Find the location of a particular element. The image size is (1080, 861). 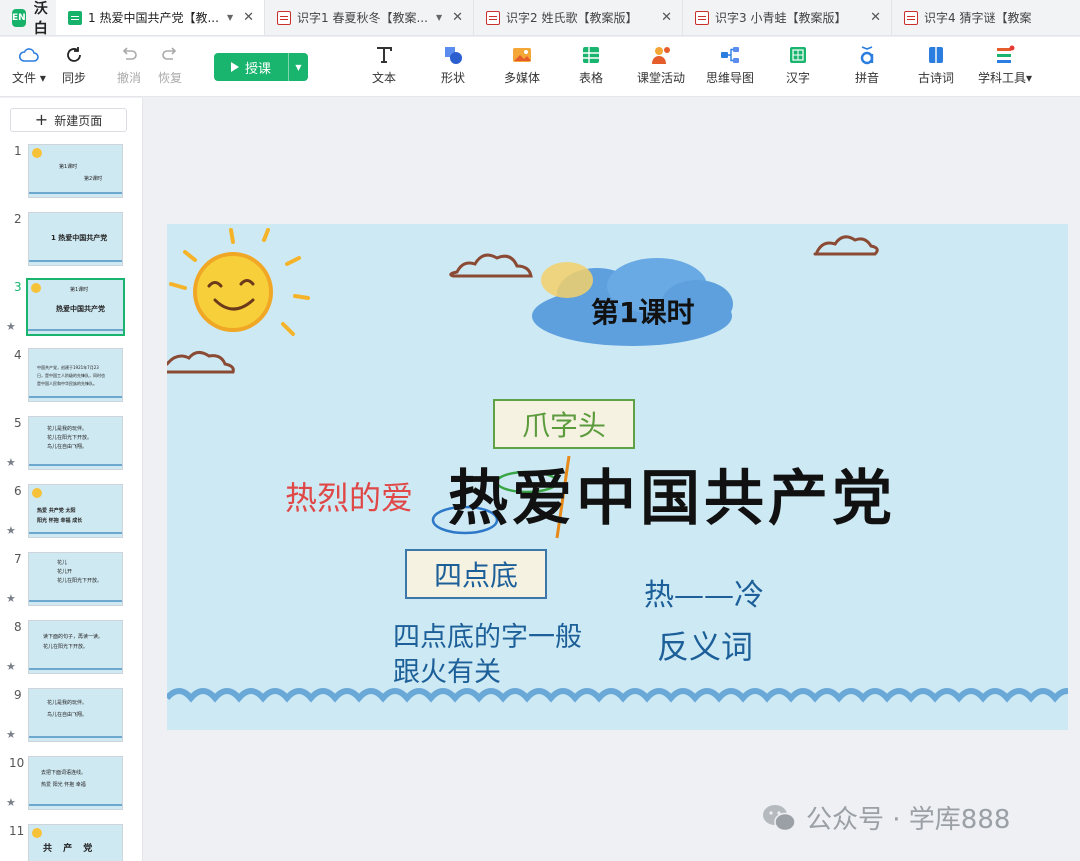

file-menu-label: 文件 ▾ is located at coordinates (29, 78).